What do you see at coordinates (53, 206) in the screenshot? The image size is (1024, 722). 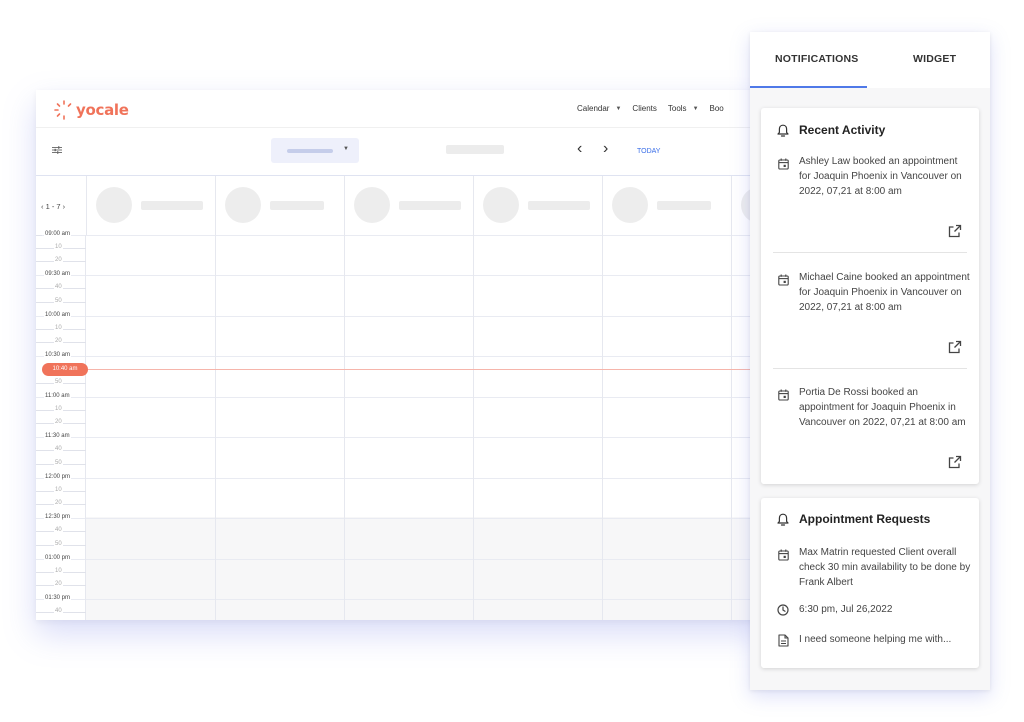 I see `week-range-selector: ‹ 1 - 7 ›` at bounding box center [53, 206].